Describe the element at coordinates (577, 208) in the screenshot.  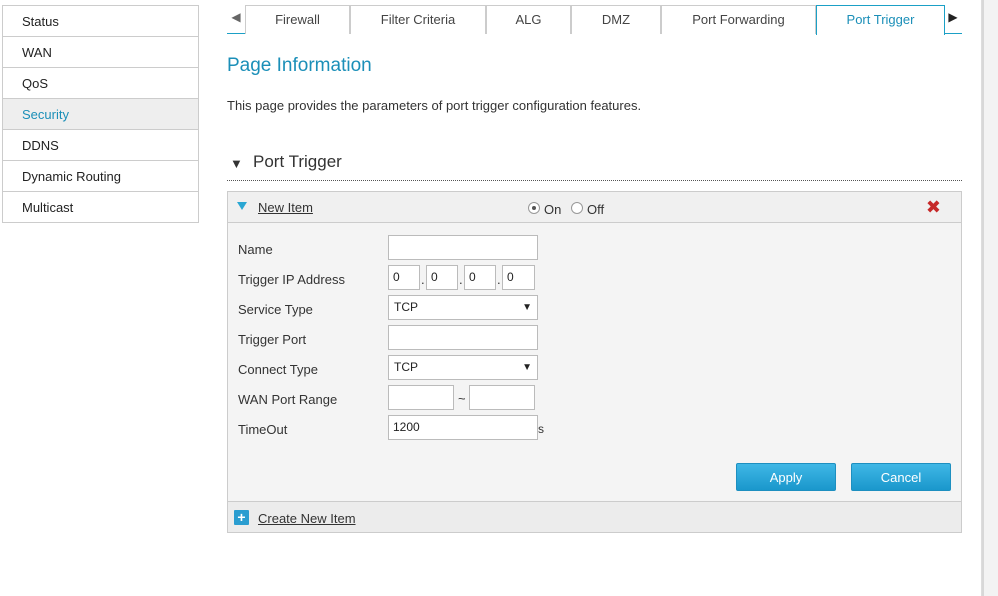
I see `off-radio` at that location.